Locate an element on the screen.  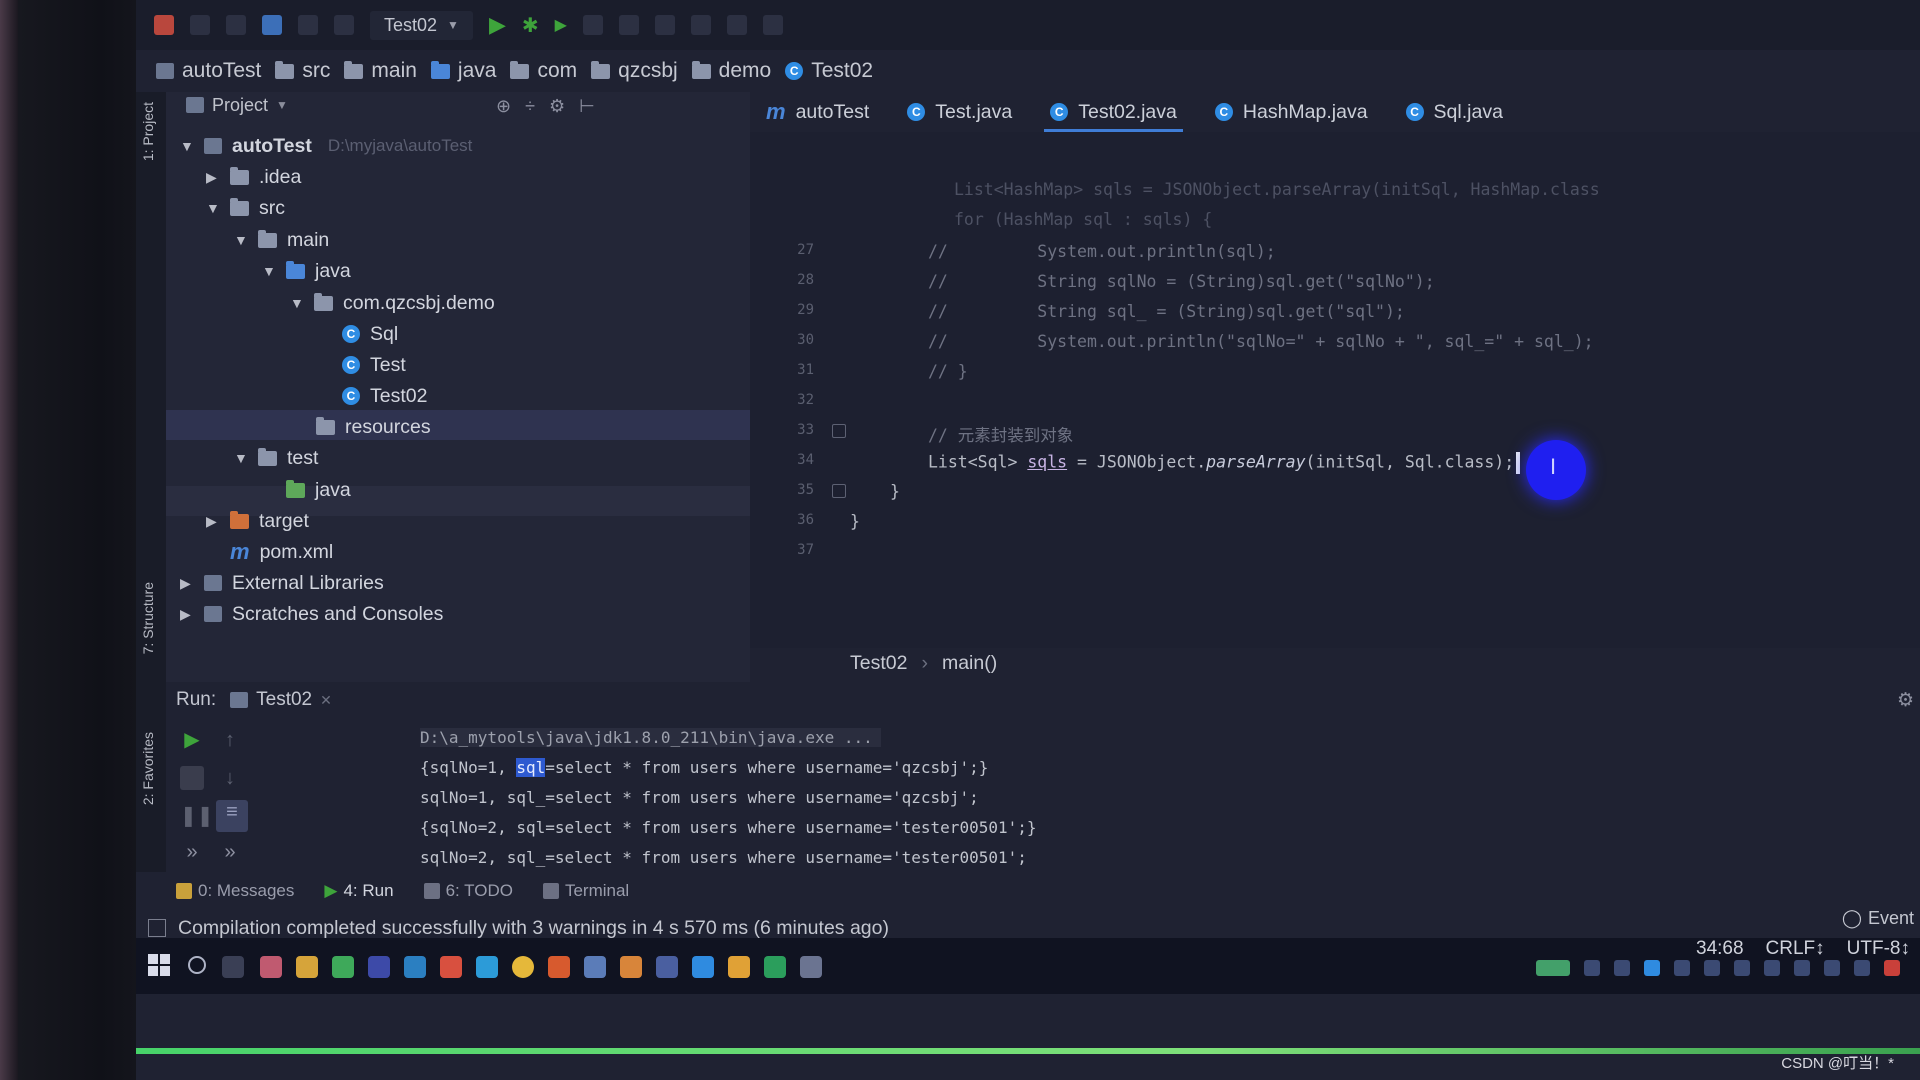
task-view-icon is located at coordinates (233, 967).